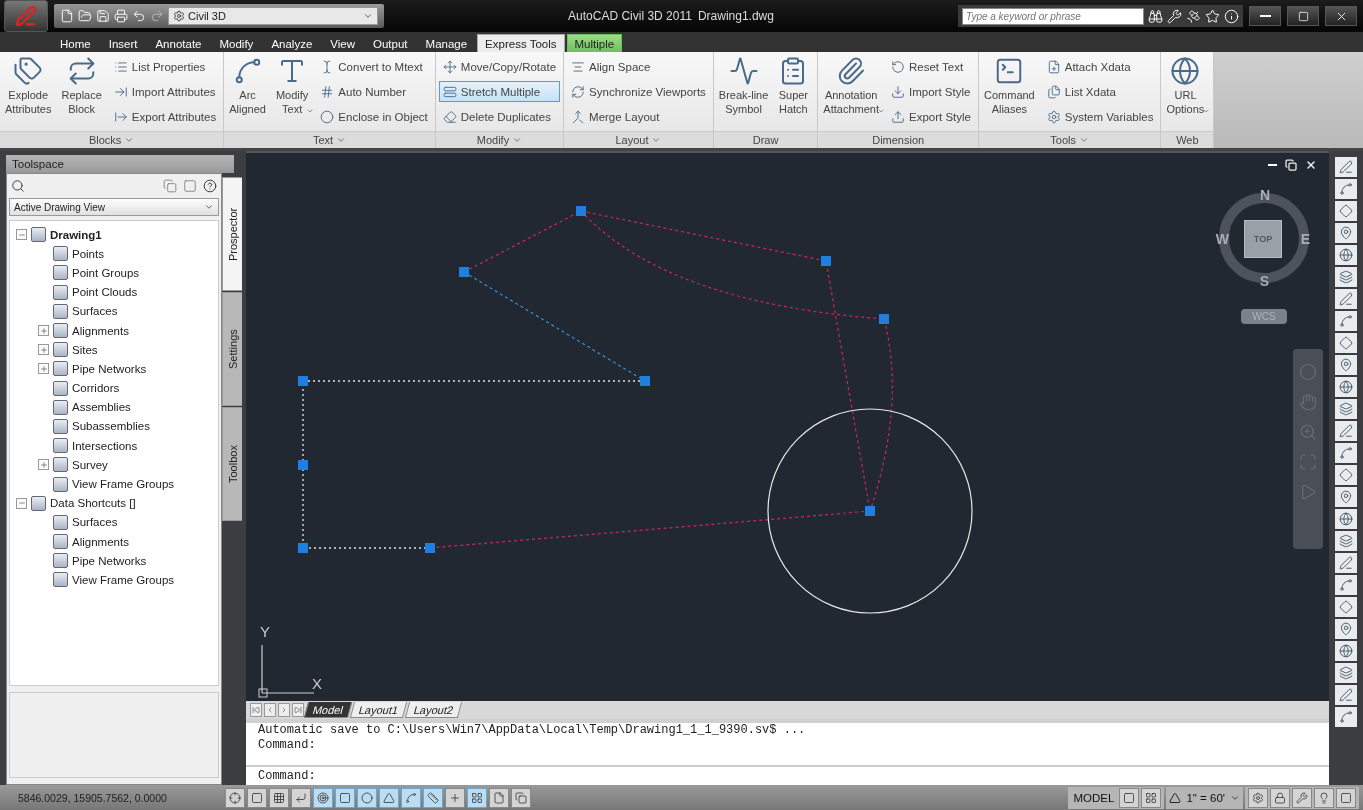  Describe the element at coordinates (638, 116) in the screenshot. I see `ribbon-button: Merge Layout` at that location.